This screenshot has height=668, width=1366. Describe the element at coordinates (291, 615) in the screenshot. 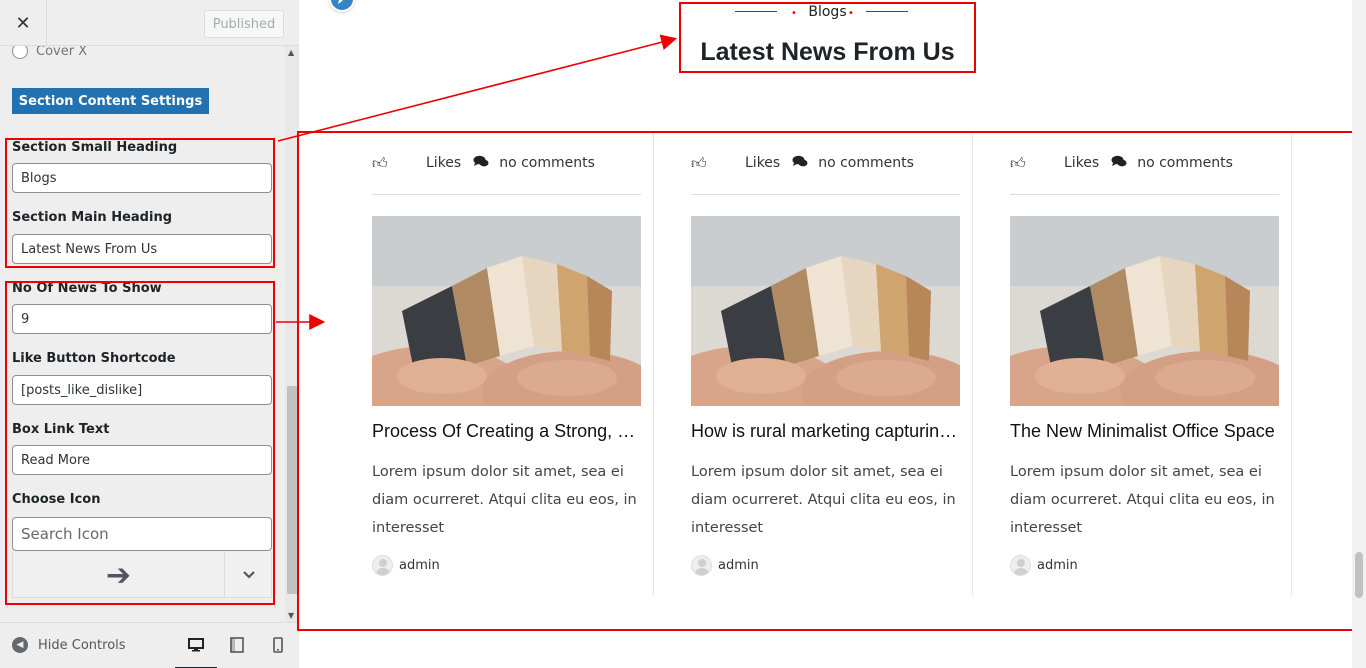

I see `scroll-down-icon: ▼` at that location.